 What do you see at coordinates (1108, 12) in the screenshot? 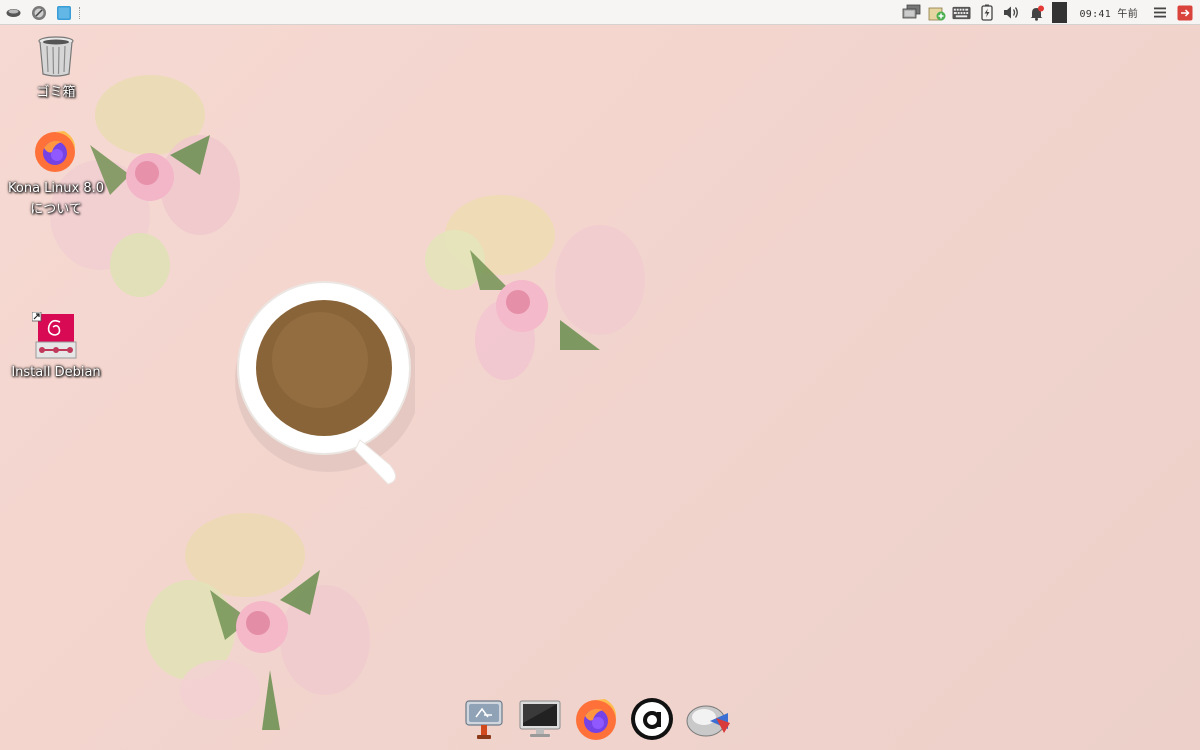
I see `panel-clock: 09:41 午前` at bounding box center [1108, 12].